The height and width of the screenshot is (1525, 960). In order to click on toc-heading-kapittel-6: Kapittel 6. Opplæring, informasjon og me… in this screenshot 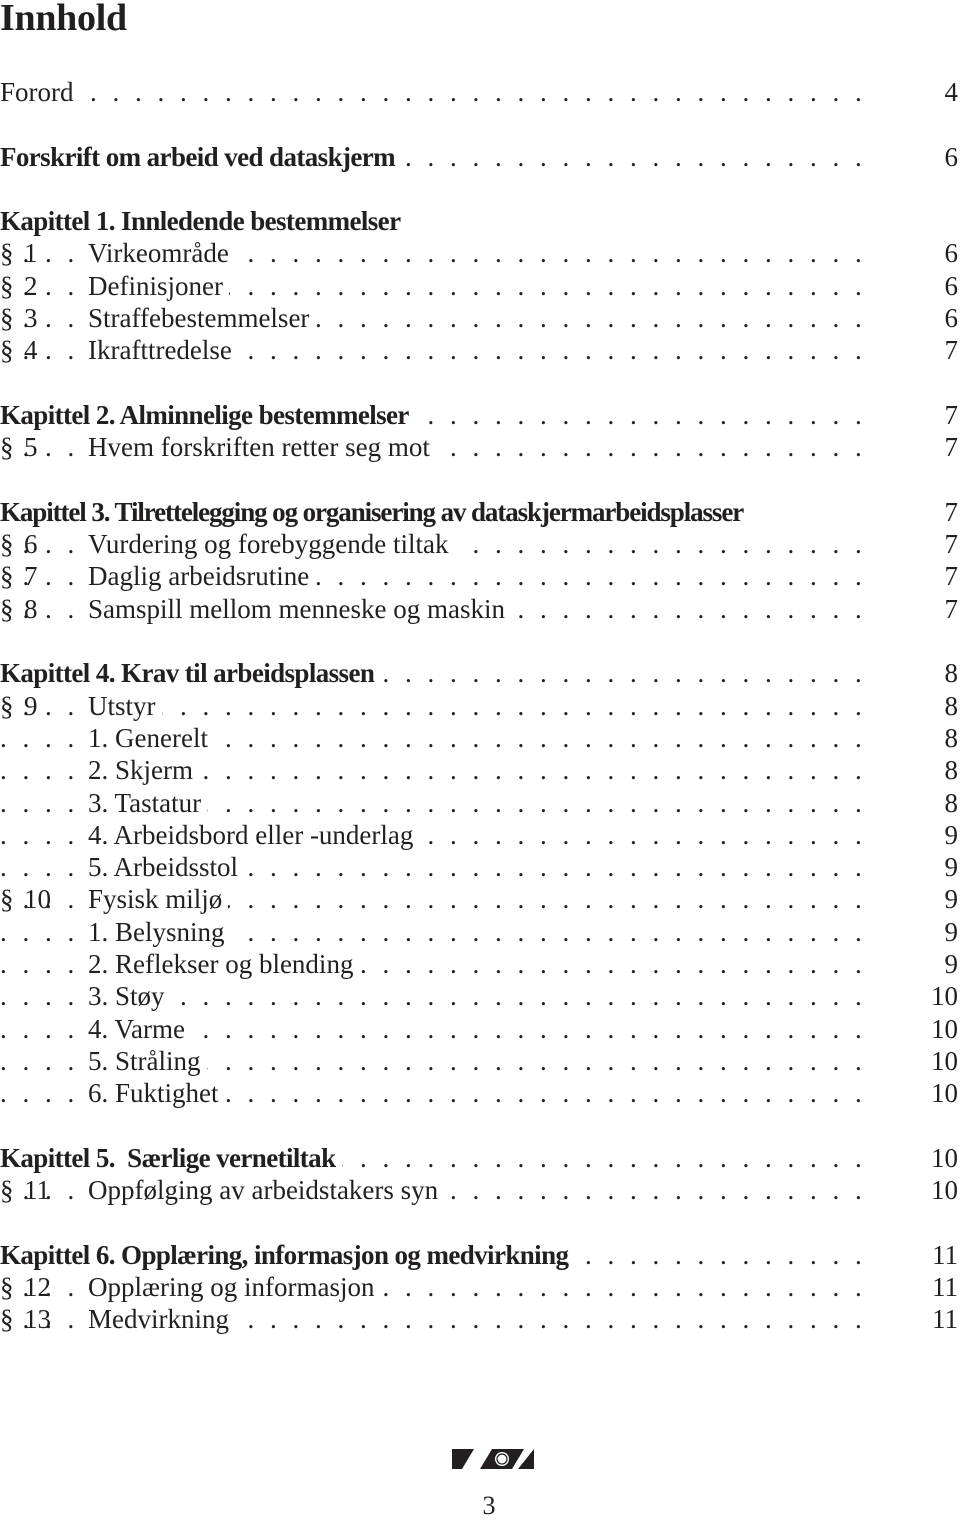, I will do `click(480, 1254)`.